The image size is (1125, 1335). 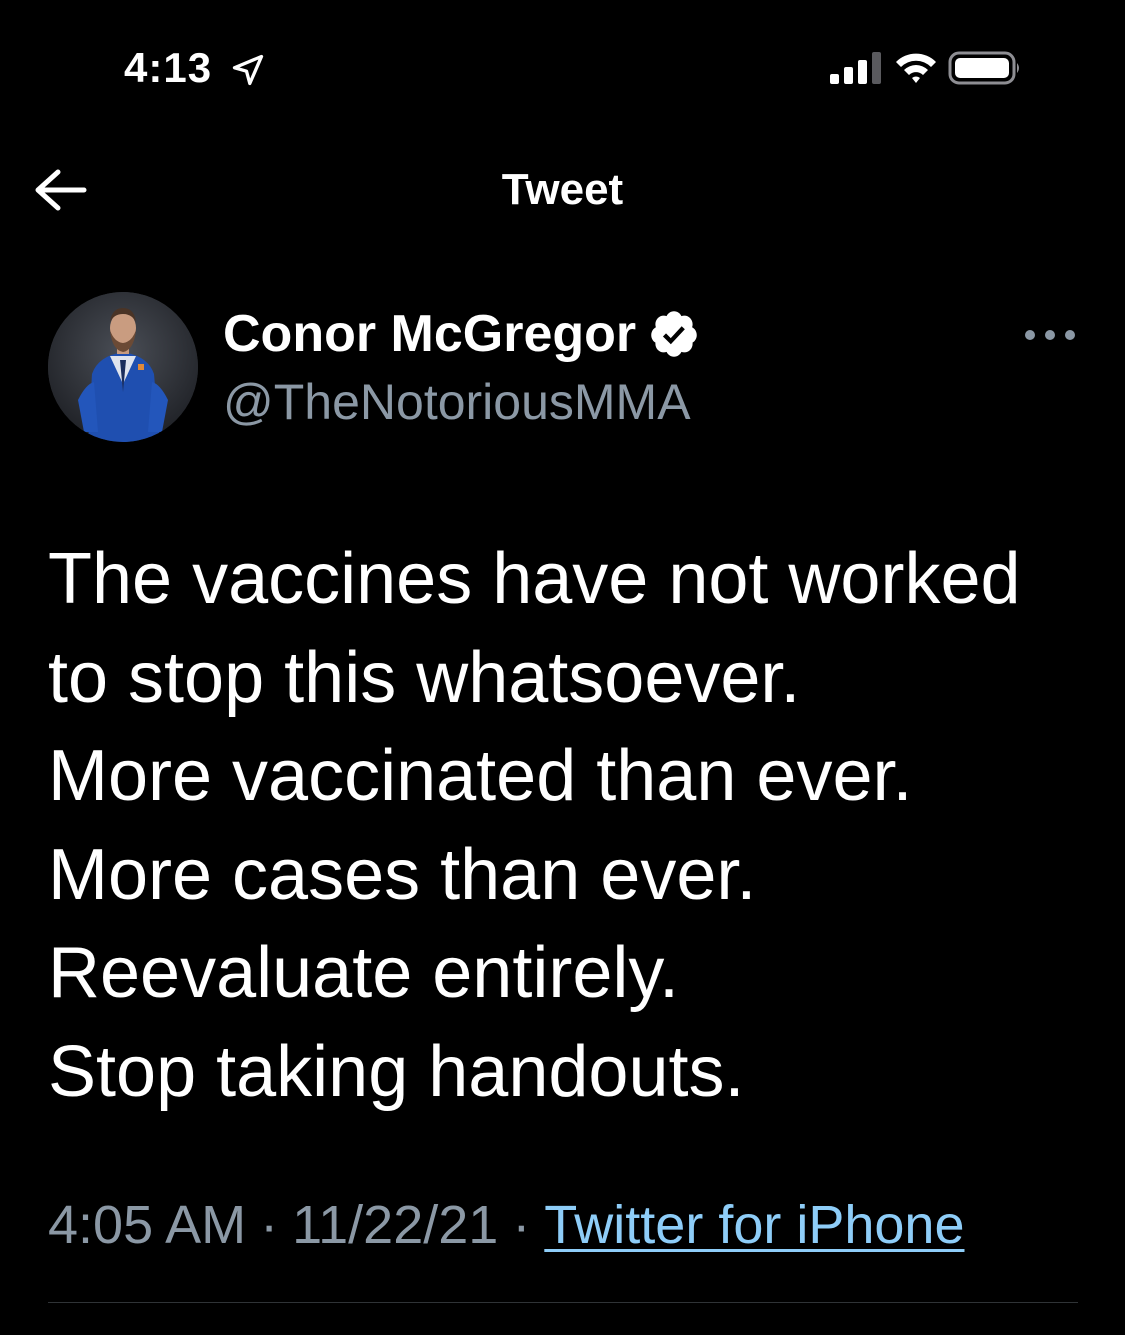 I want to click on display-name: Conor McGregor, so click(x=429, y=334).